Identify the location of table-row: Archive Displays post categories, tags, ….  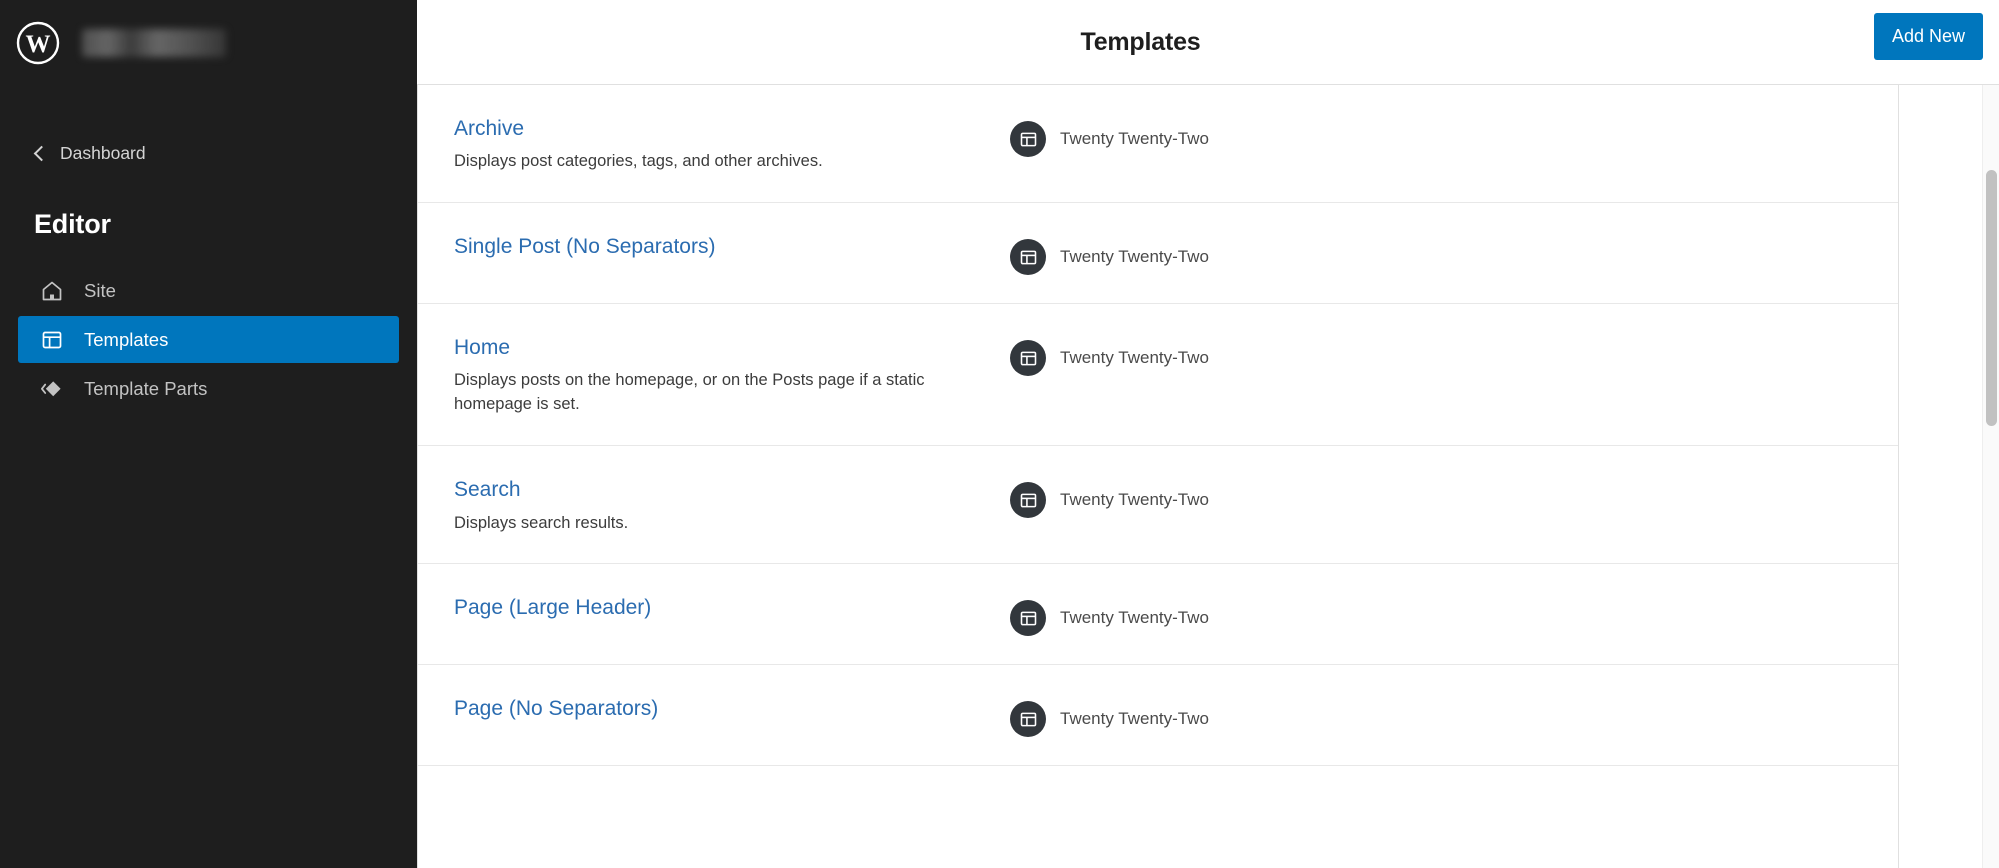
(1158, 144).